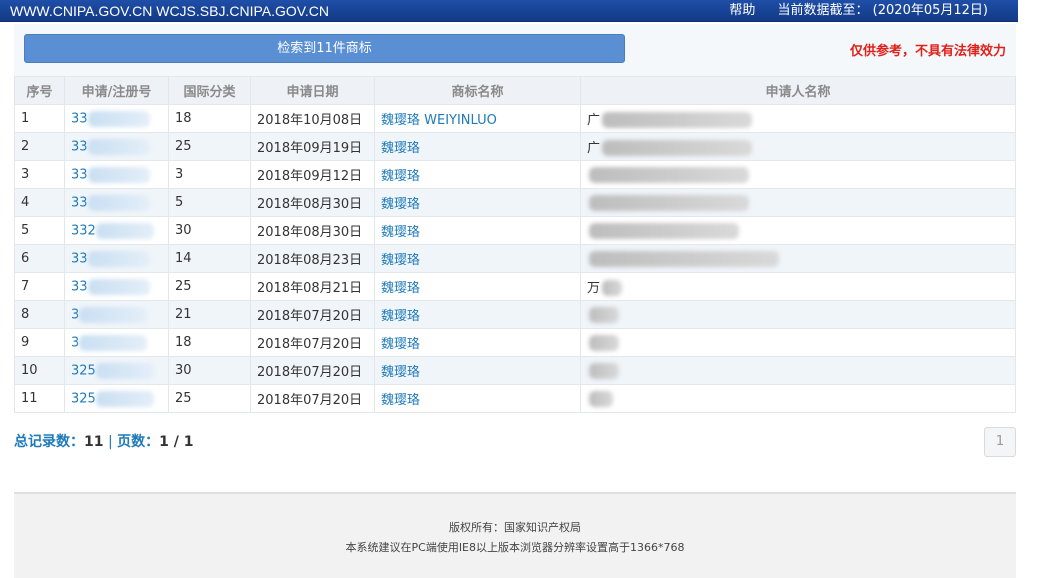 This screenshot has width=1038, height=578. What do you see at coordinates (1000, 442) in the screenshot?
I see `page-1-button: 1` at bounding box center [1000, 442].